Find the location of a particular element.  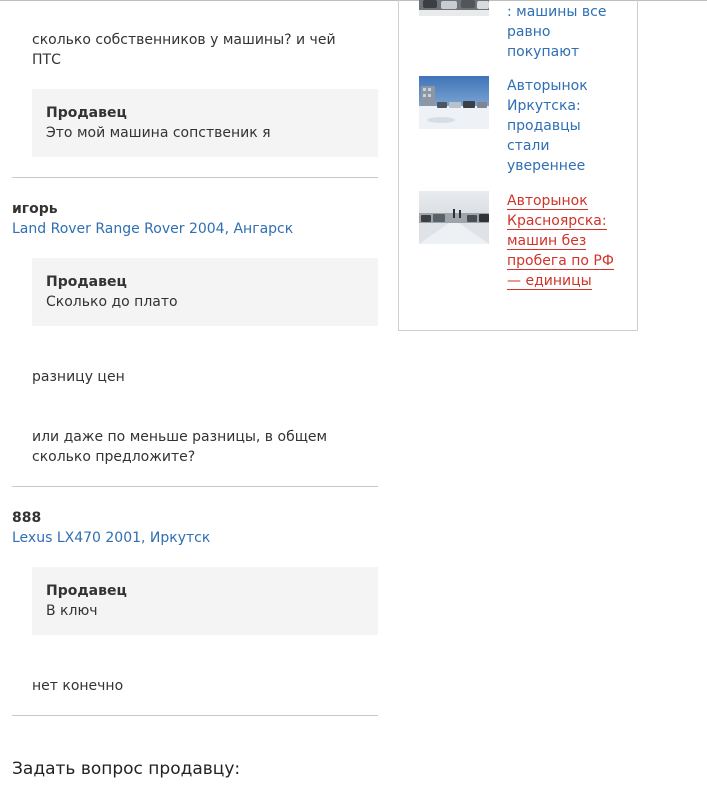

answer-text: Это мой машина сопственик я is located at coordinates (158, 133).